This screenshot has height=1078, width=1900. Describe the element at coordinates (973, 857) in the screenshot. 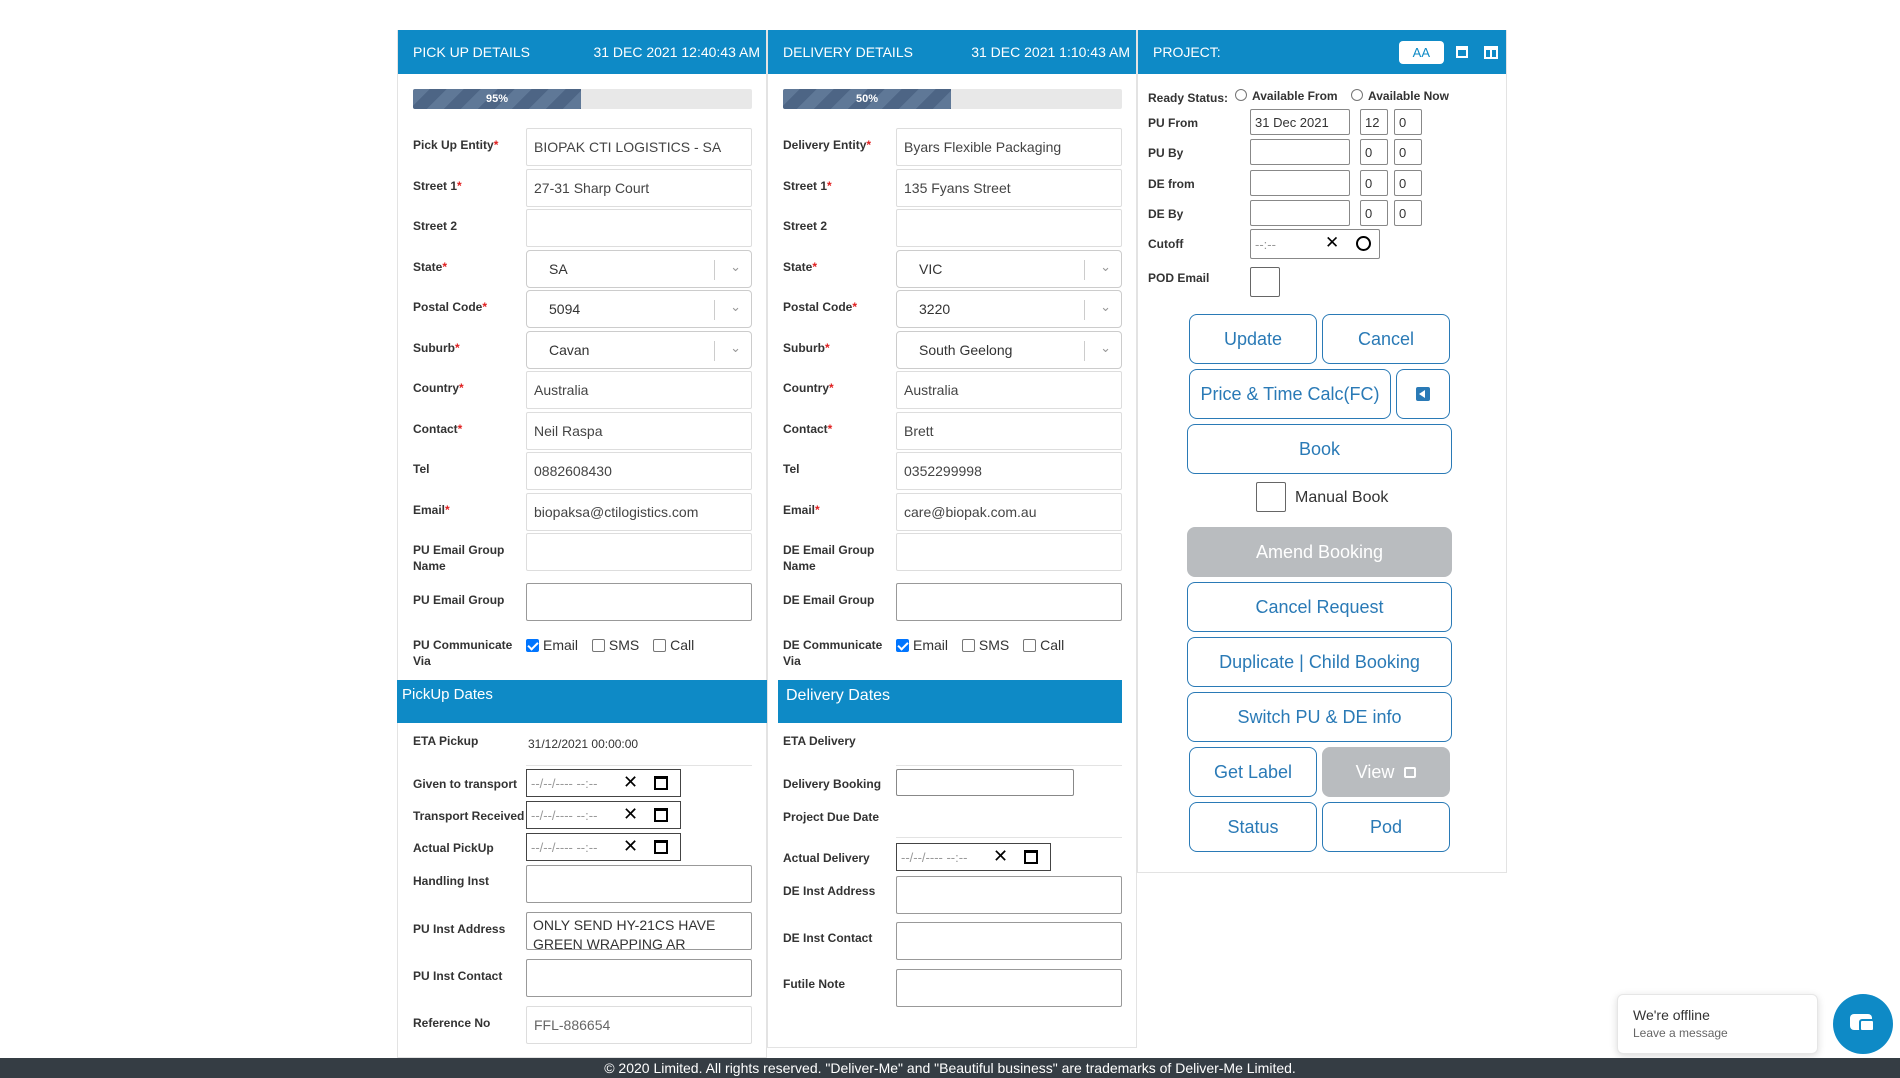

I see `actual-delivery-input: --/--/---- --:-- ✕` at that location.